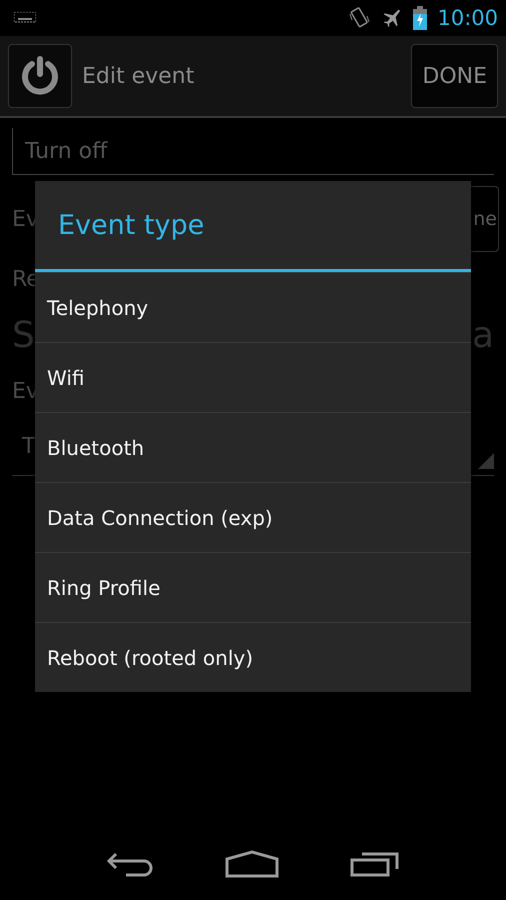  What do you see at coordinates (253, 447) in the screenshot?
I see `event-type-option: Bluetooth` at bounding box center [253, 447].